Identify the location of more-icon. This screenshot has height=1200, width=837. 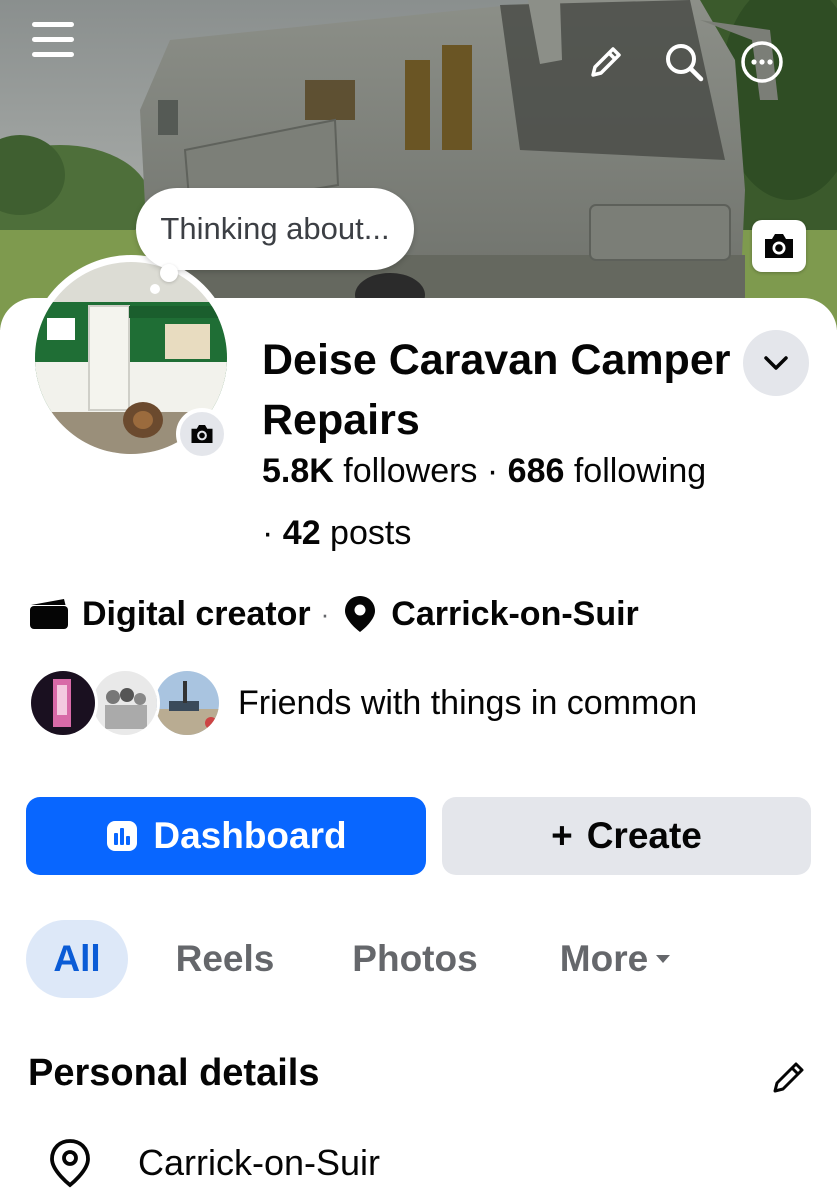
(762, 62).